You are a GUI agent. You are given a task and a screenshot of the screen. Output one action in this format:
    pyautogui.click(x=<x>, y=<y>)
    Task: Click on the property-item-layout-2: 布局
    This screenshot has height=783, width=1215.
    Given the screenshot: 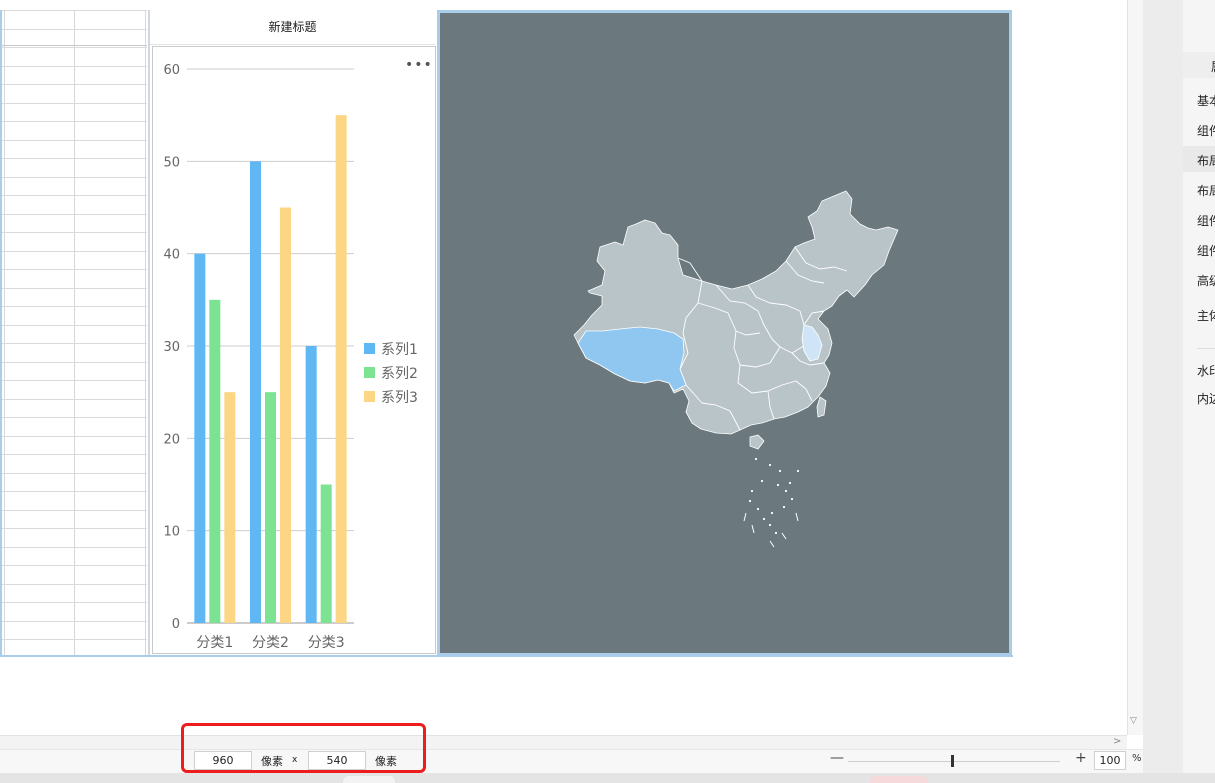 What is the action you would take?
    pyautogui.click(x=1206, y=190)
    